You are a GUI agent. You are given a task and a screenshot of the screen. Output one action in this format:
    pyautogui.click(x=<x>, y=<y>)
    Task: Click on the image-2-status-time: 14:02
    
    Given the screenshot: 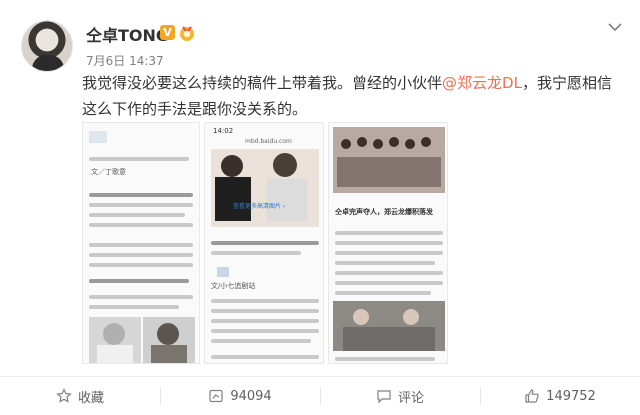 What is the action you would take?
    pyautogui.click(x=223, y=131)
    